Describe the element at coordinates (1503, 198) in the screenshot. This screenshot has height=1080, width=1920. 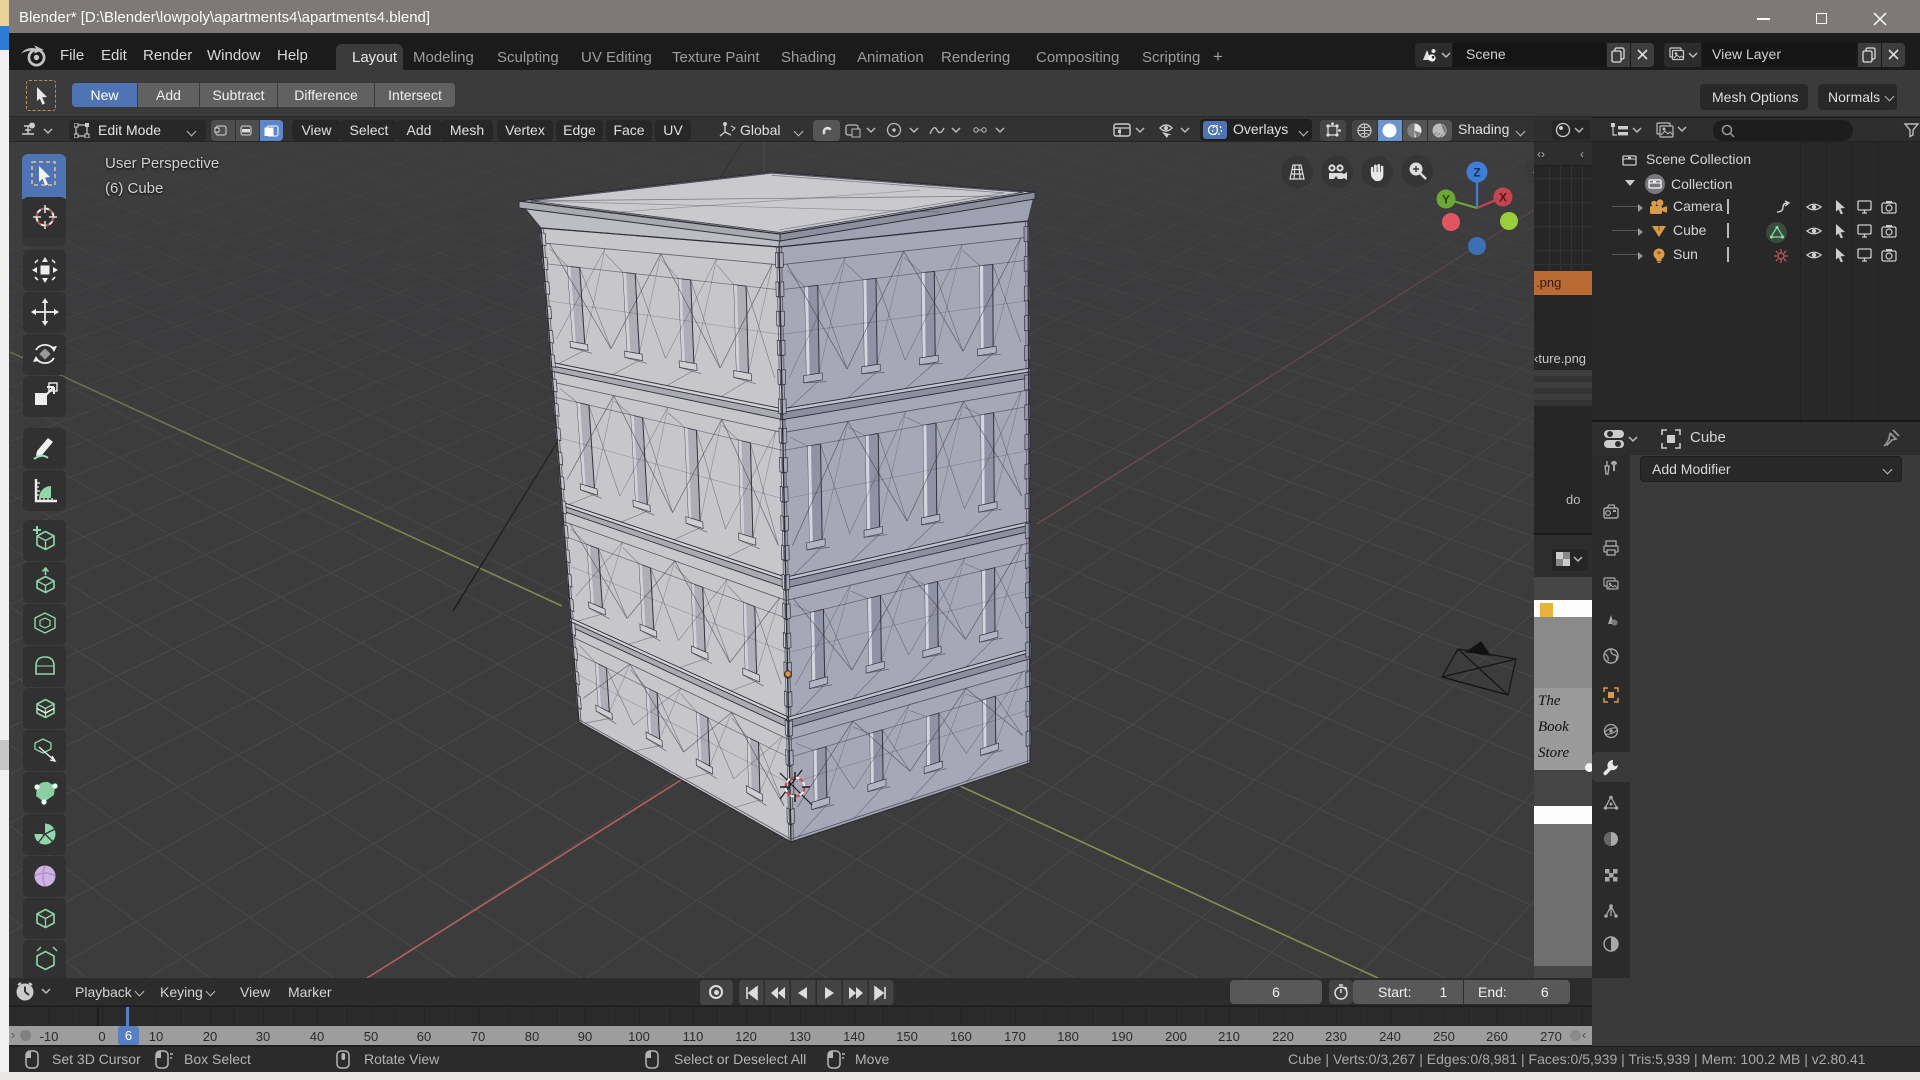
I see `svg-text: X` at that location.